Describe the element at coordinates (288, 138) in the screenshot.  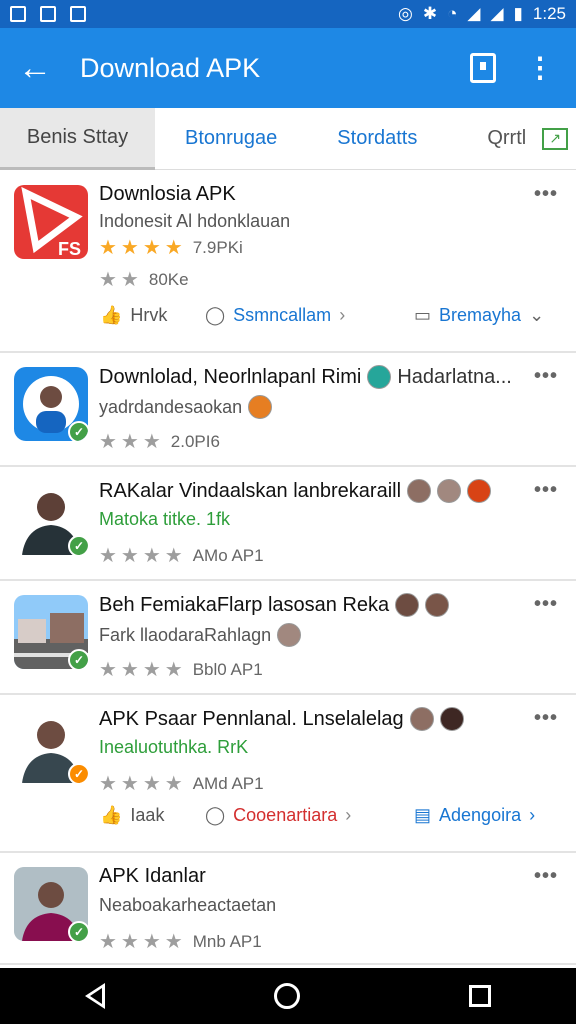
I see `tab-bar: Benis Sttay Btonrugae Stordatts Qrrtl ↗` at that location.